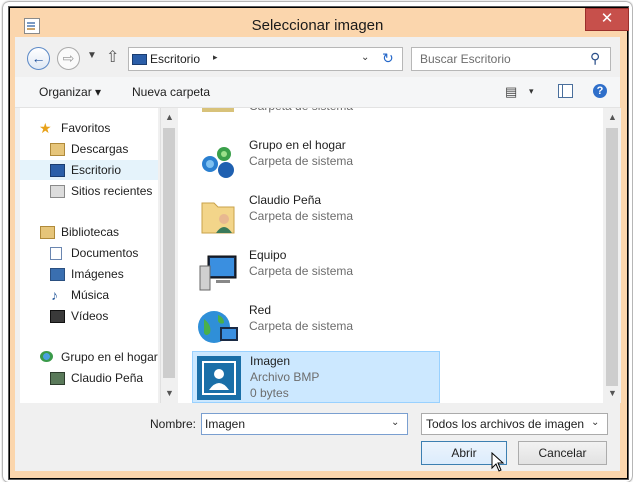 This screenshot has width=633, height=482. What do you see at coordinates (218, 273) in the screenshot?
I see `computer-icon` at bounding box center [218, 273].